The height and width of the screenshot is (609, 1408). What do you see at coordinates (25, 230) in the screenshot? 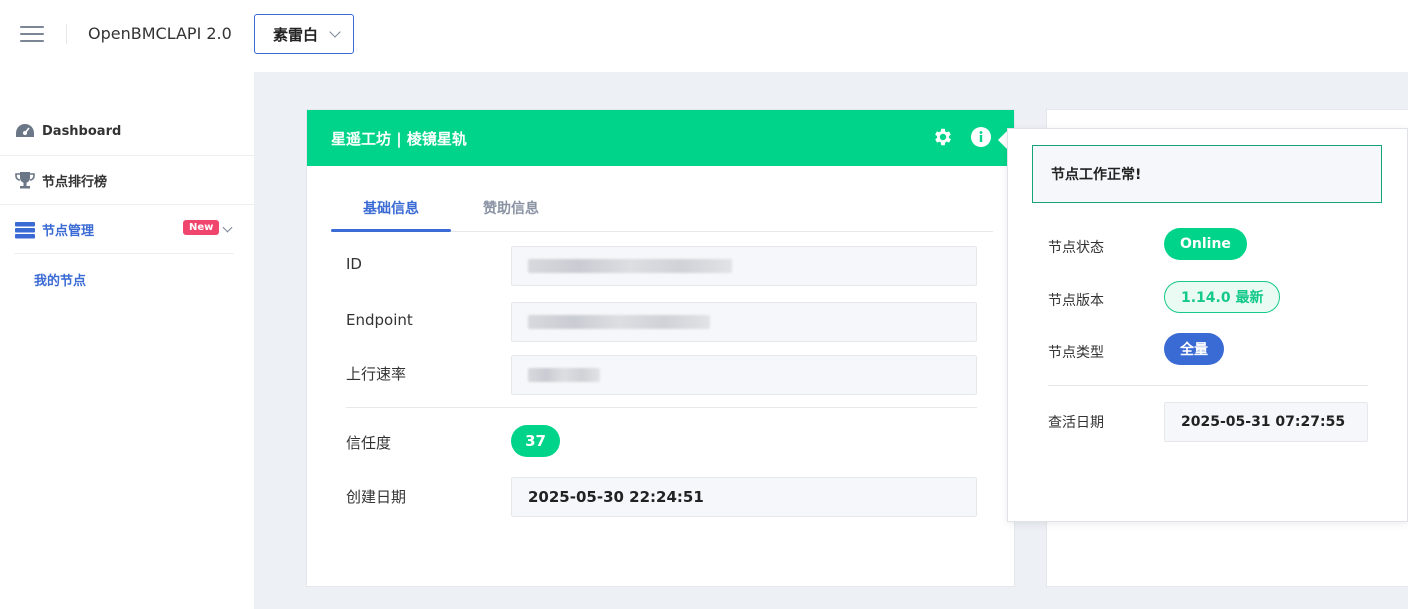
I see `server-icon` at bounding box center [25, 230].